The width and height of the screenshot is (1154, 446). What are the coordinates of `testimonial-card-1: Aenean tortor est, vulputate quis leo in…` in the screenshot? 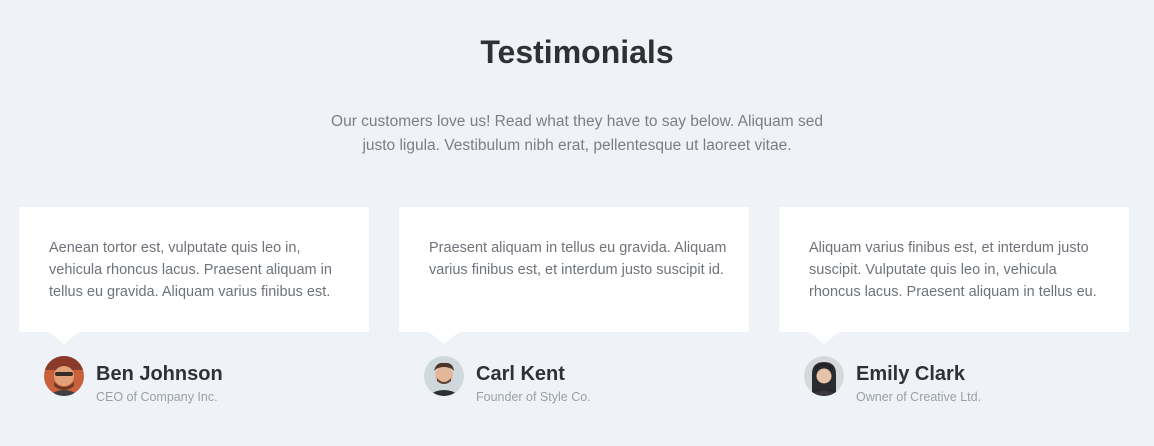 It's located at (194, 275).